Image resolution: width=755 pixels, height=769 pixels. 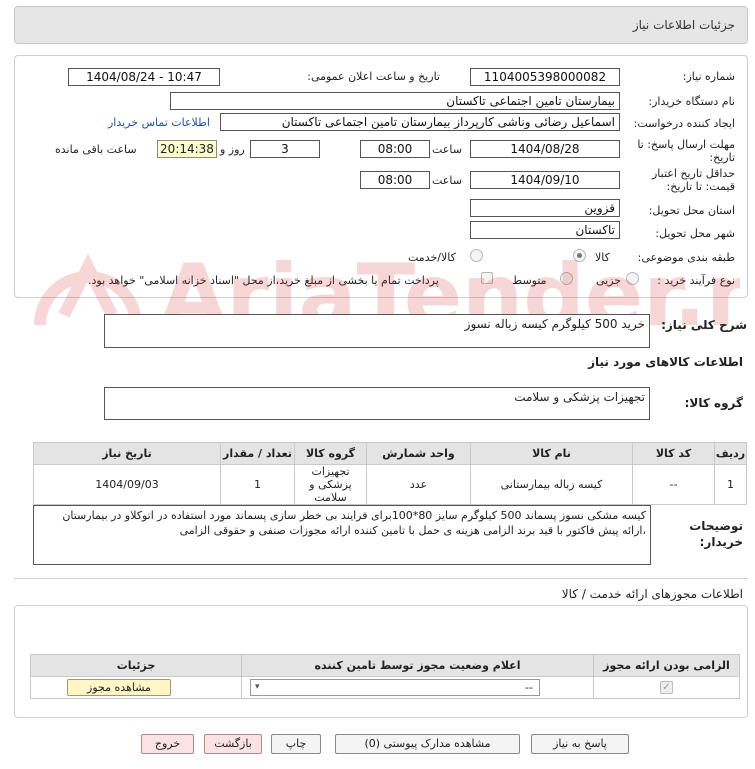 What do you see at coordinates (673, 453) in the screenshot?
I see `col-code: کد کالا` at bounding box center [673, 453].